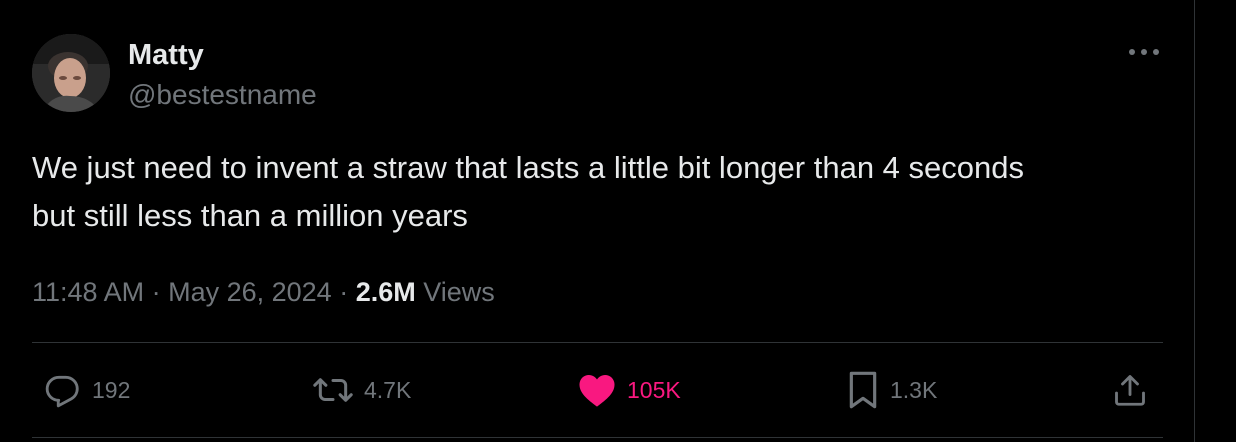 This screenshot has height=442, width=1236. I want to click on reply-button: 192, so click(87, 390).